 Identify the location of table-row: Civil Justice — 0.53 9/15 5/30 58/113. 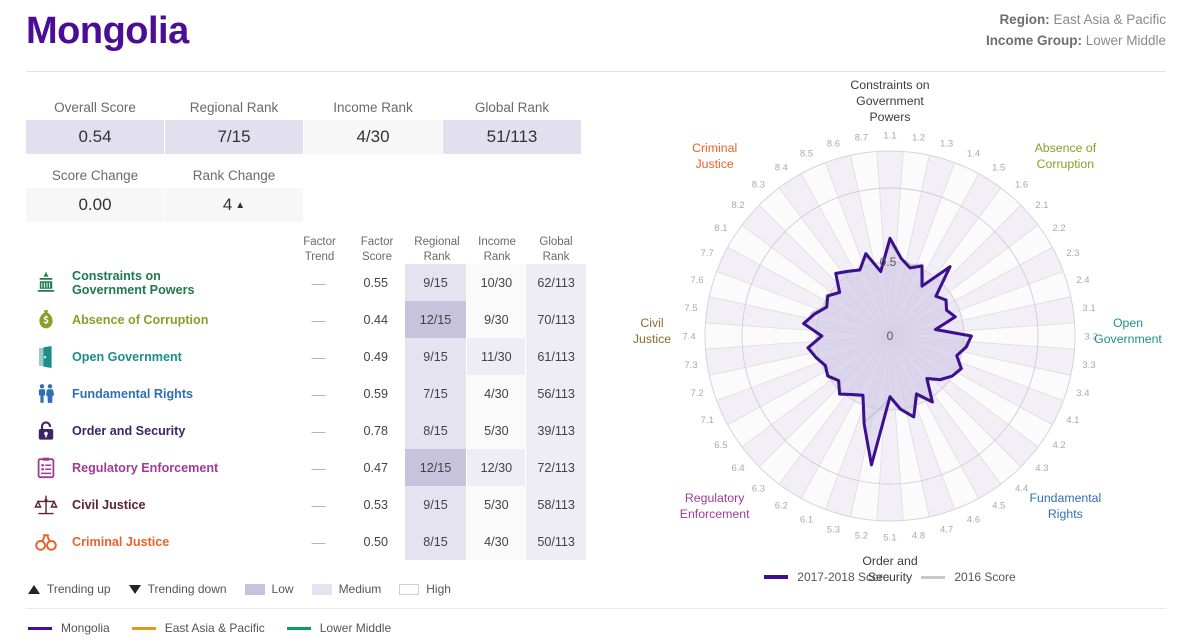
(306, 504).